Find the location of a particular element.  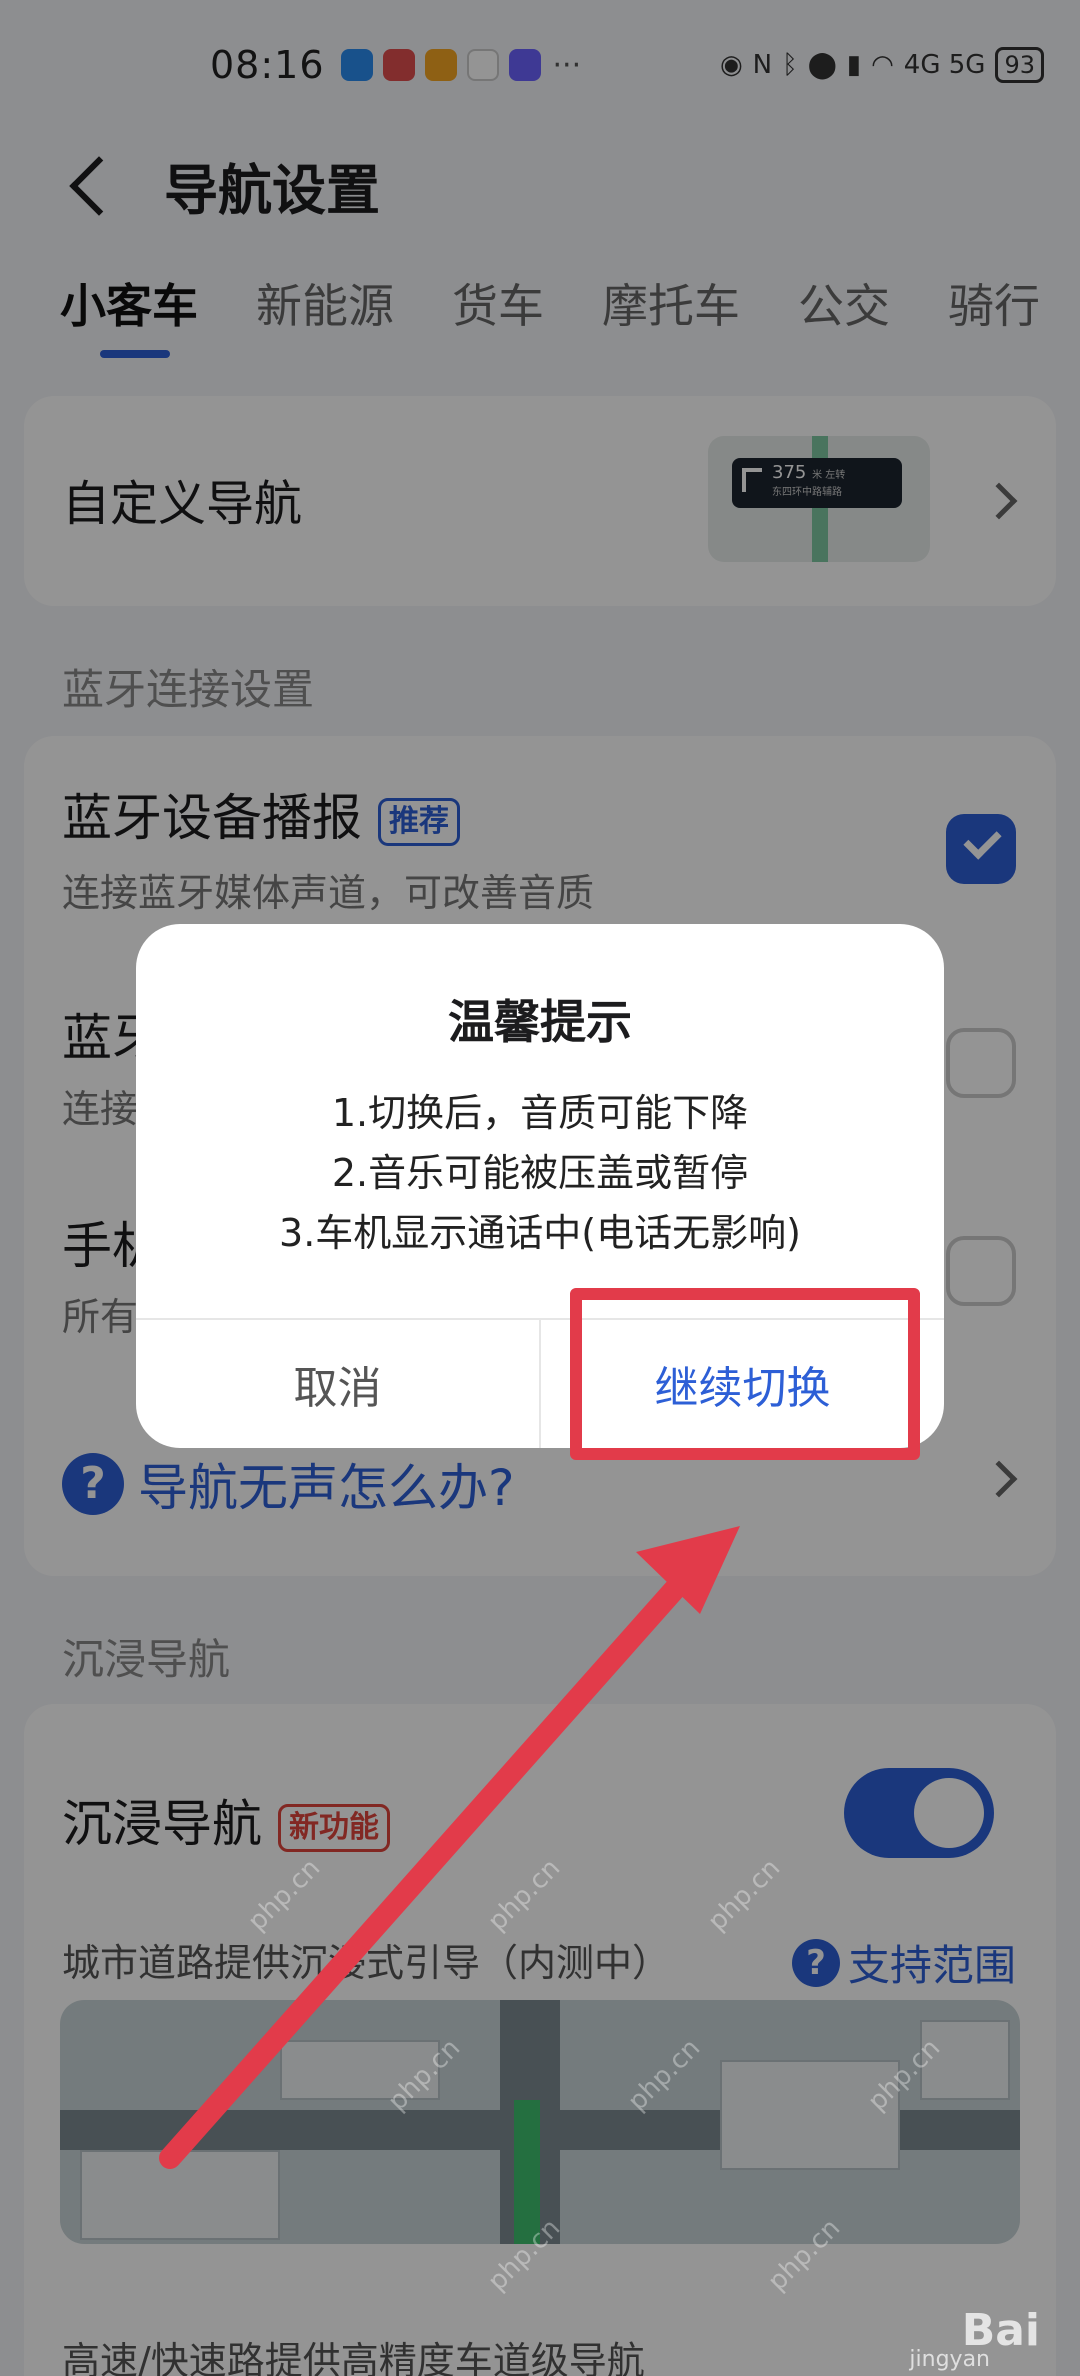

baidu-logo-sub: jingyan is located at coordinates (949, 2359).